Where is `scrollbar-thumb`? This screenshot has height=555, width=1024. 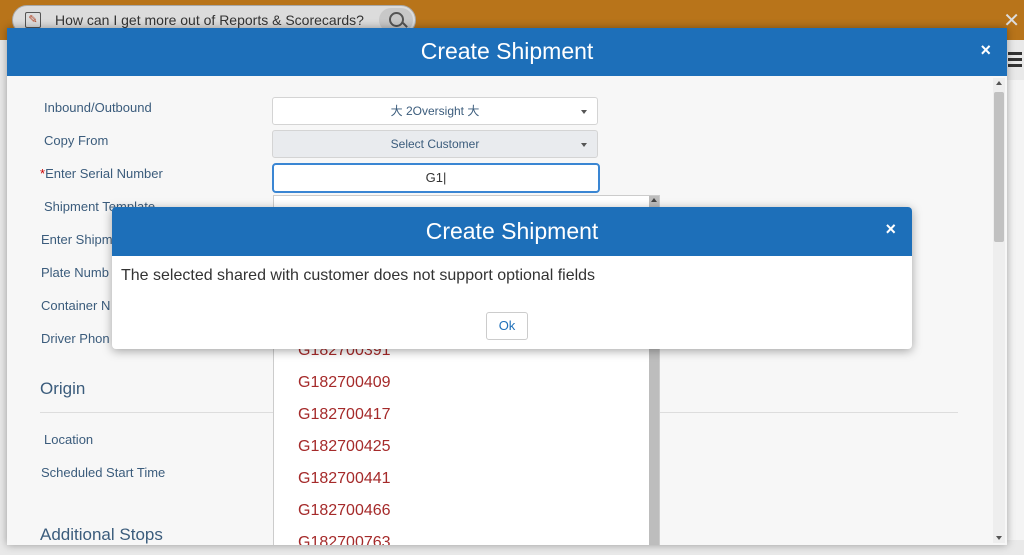
scrollbar-thumb is located at coordinates (999, 167).